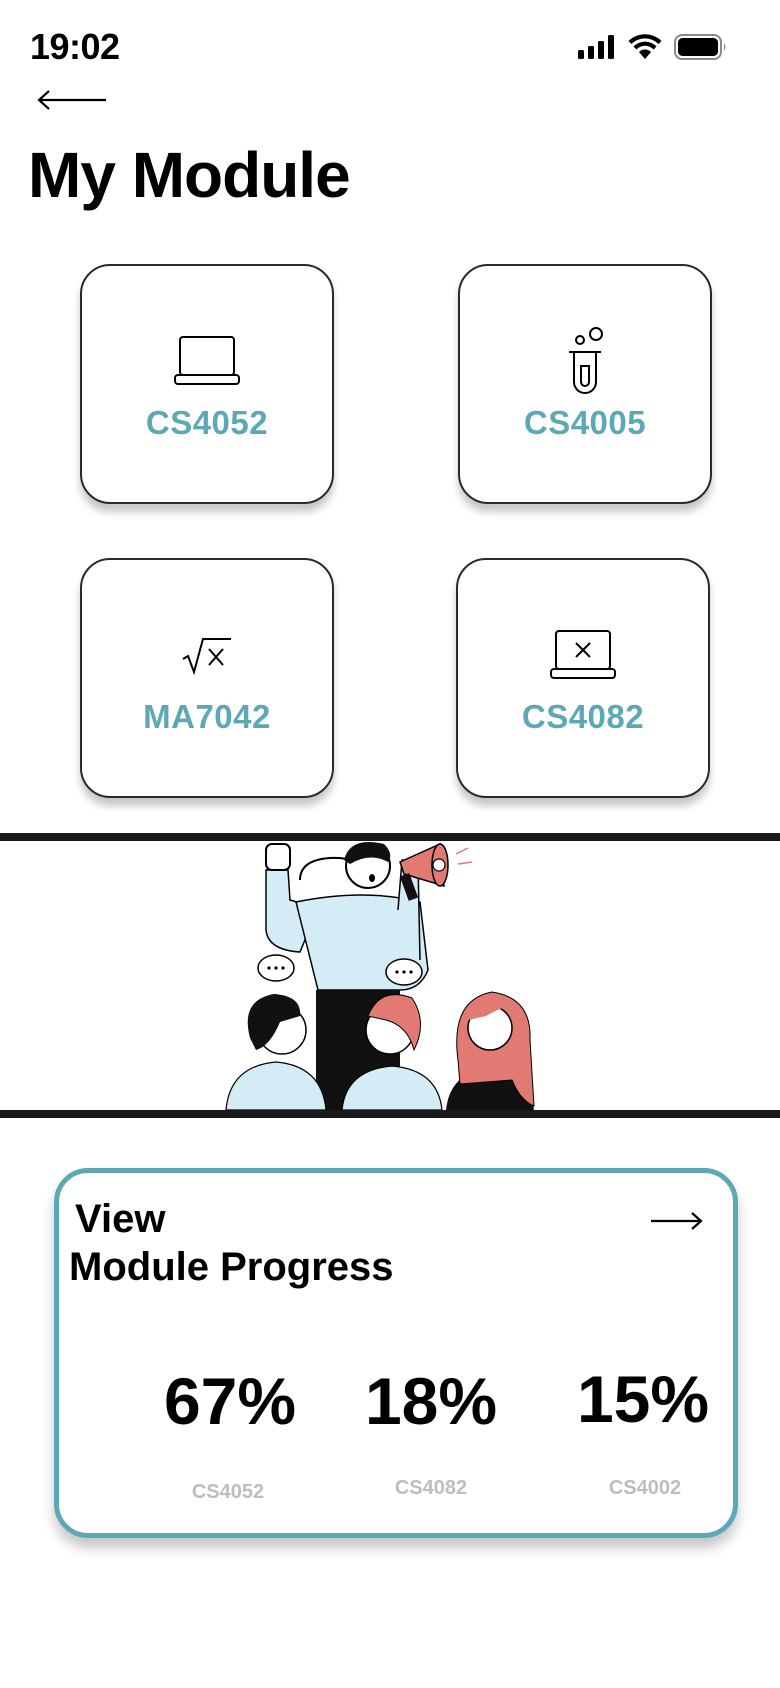 This screenshot has width=780, height=1688. I want to click on module-card-cs4082: CS4082, so click(583, 678).